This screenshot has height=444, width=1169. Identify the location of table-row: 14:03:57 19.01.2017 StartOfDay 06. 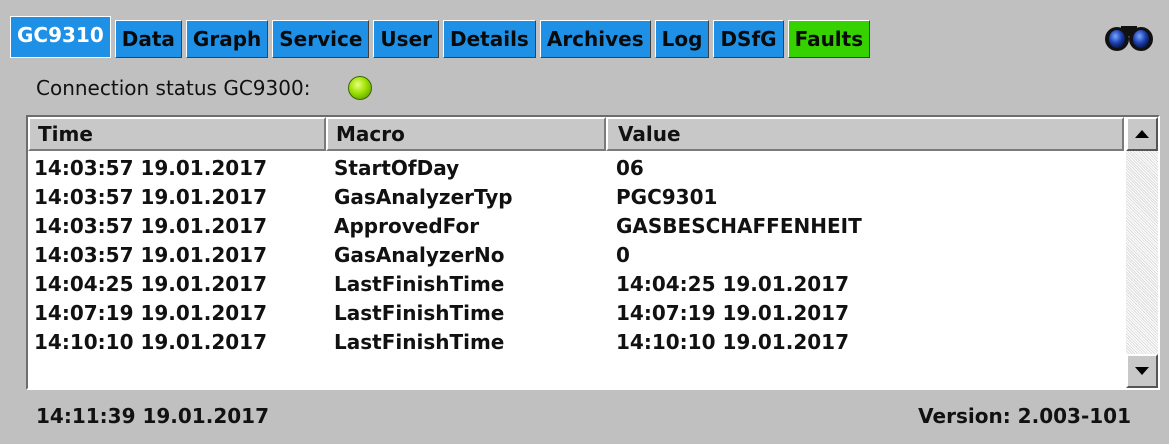
(576, 167).